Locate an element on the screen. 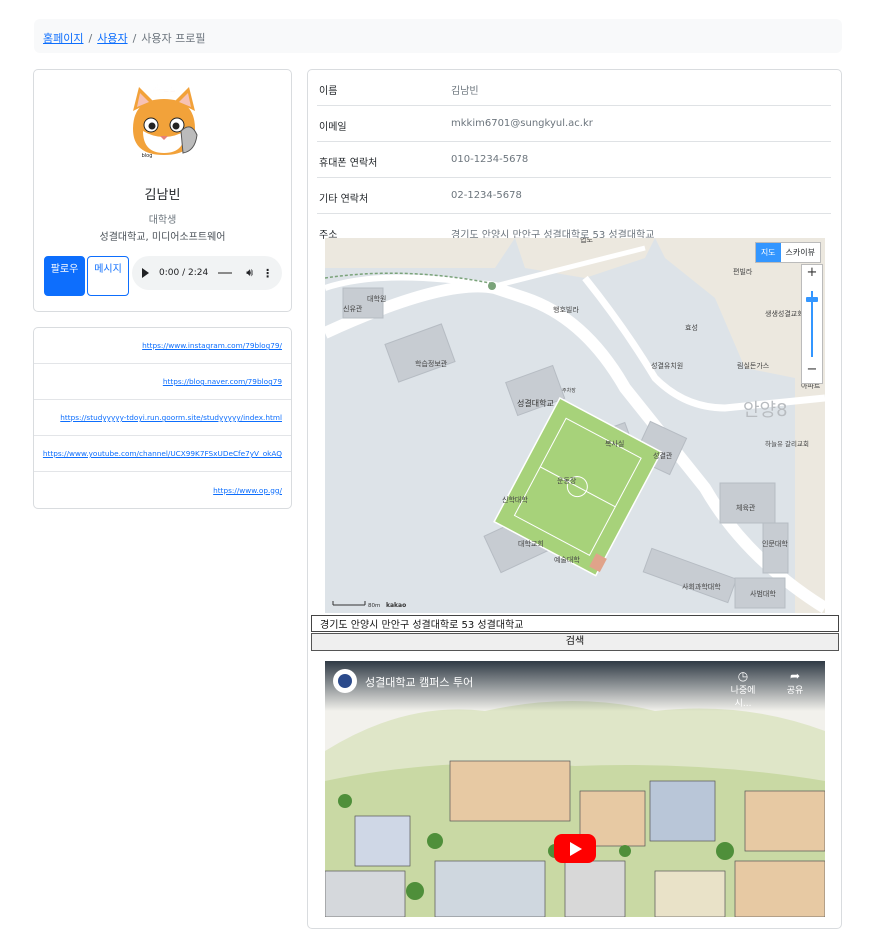 This screenshot has width=895, height=929. zoom-control: + − is located at coordinates (812, 324).